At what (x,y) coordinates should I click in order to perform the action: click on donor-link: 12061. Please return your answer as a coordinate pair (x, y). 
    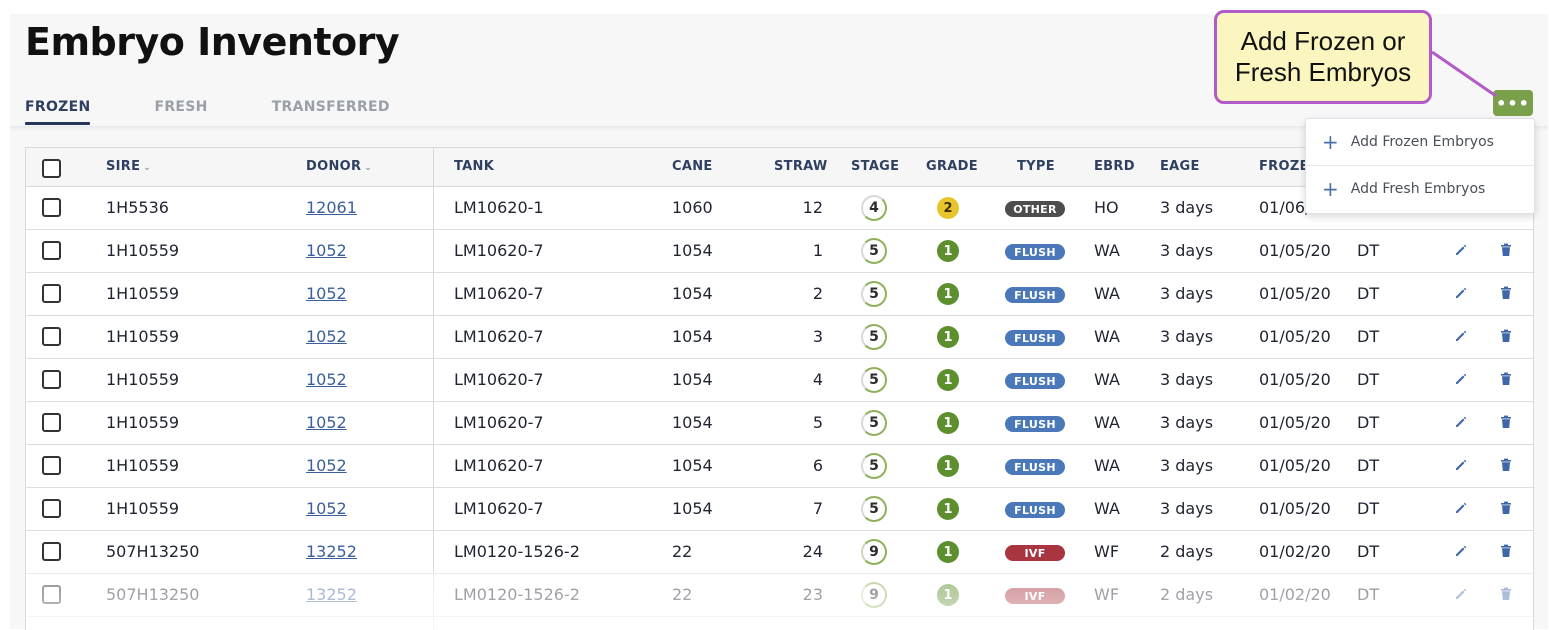
    Looking at the image, I should click on (331, 207).